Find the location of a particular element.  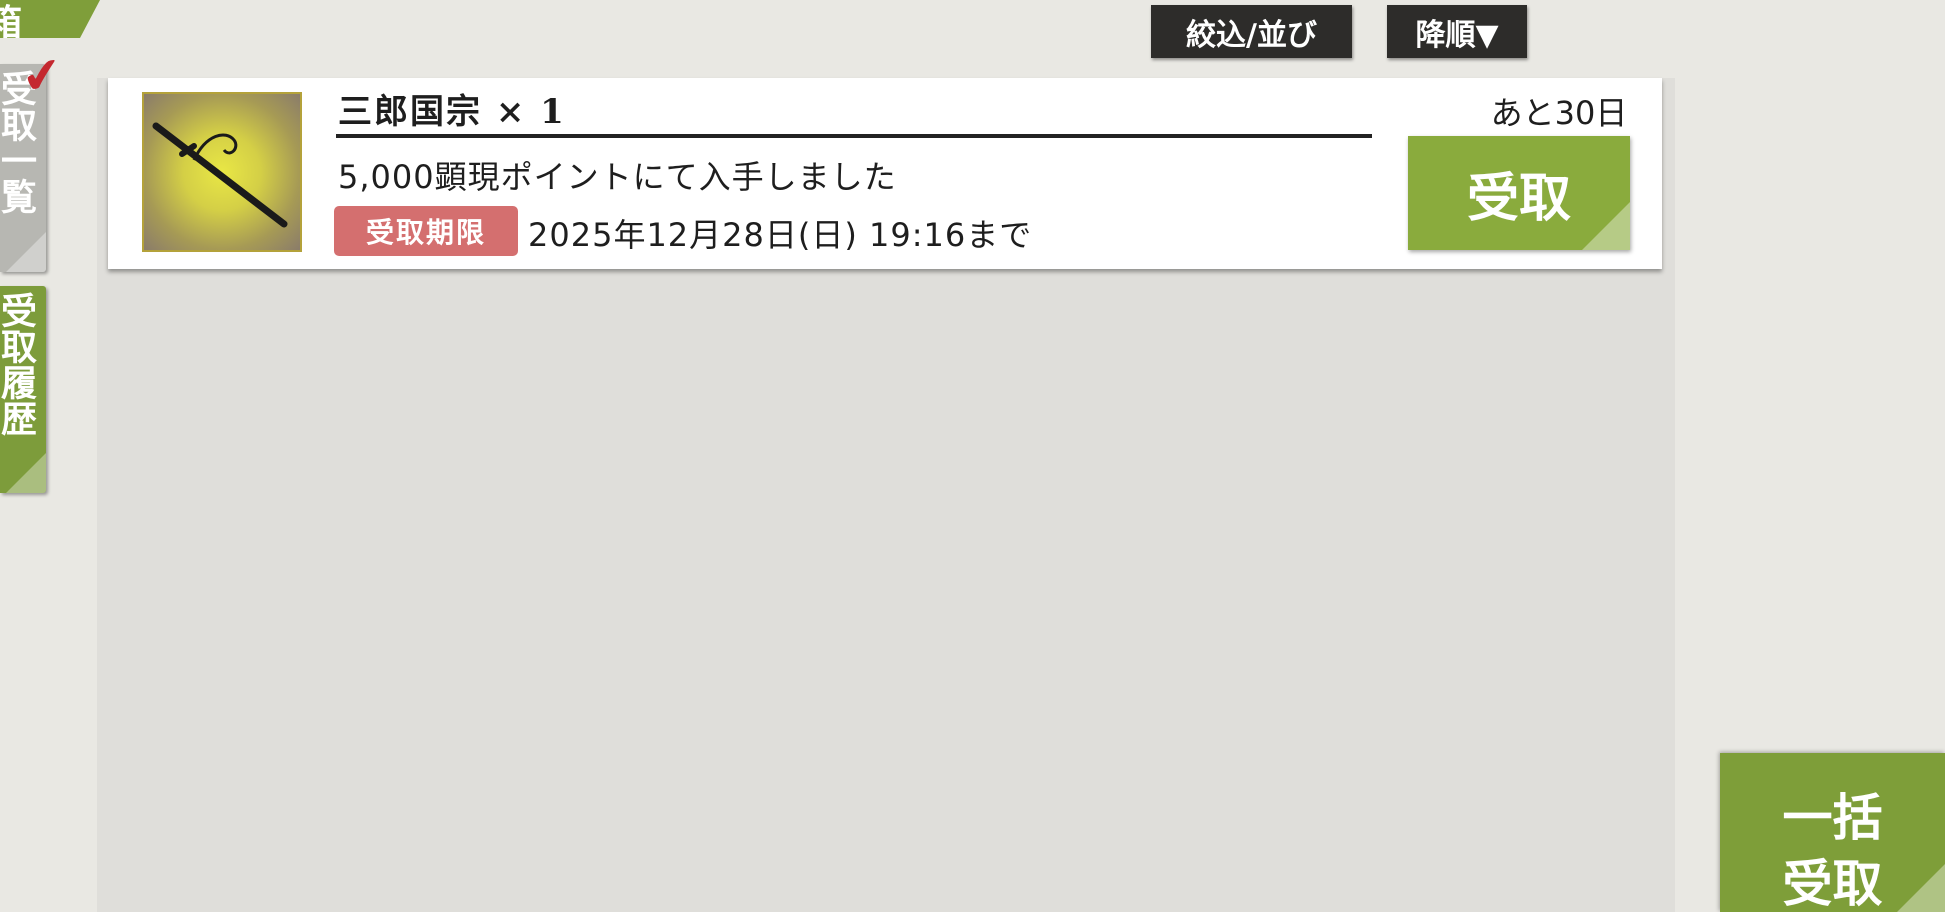

receive-button-label: 受取 is located at coordinates (1518, 198).